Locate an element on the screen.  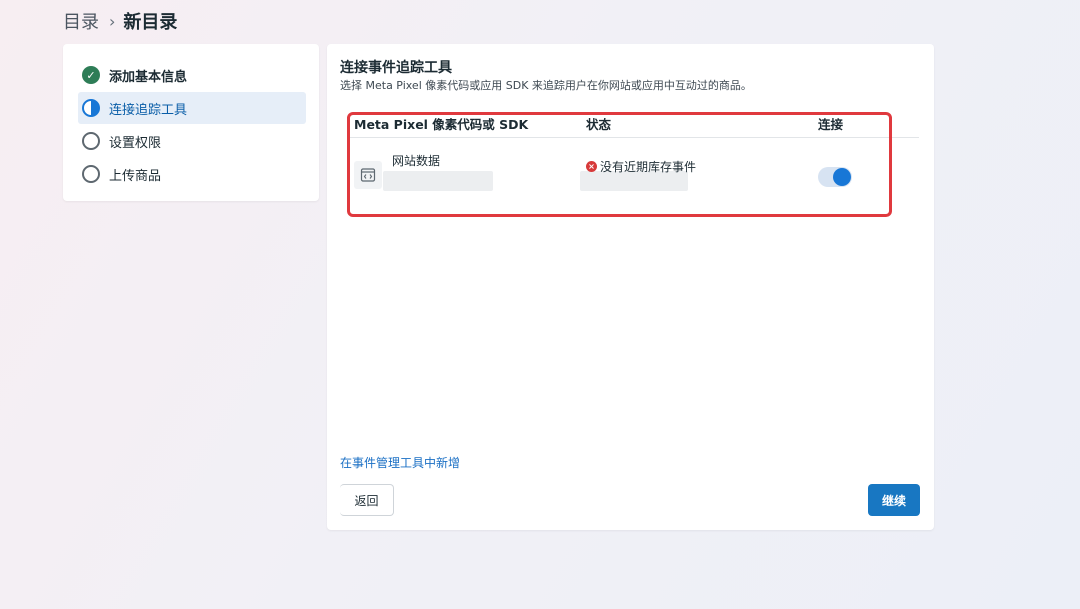
table-row: 网站数据 × 没有近期库存事件 is located at coordinates (633, 176).